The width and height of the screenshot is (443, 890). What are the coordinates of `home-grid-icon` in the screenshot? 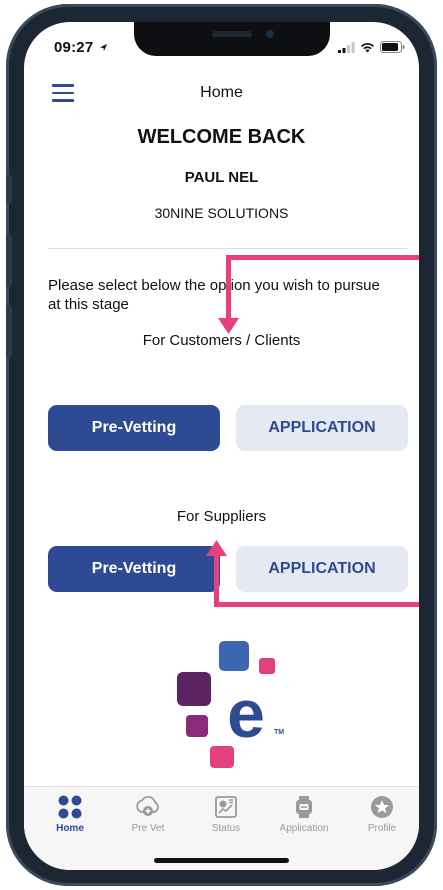 It's located at (70, 807).